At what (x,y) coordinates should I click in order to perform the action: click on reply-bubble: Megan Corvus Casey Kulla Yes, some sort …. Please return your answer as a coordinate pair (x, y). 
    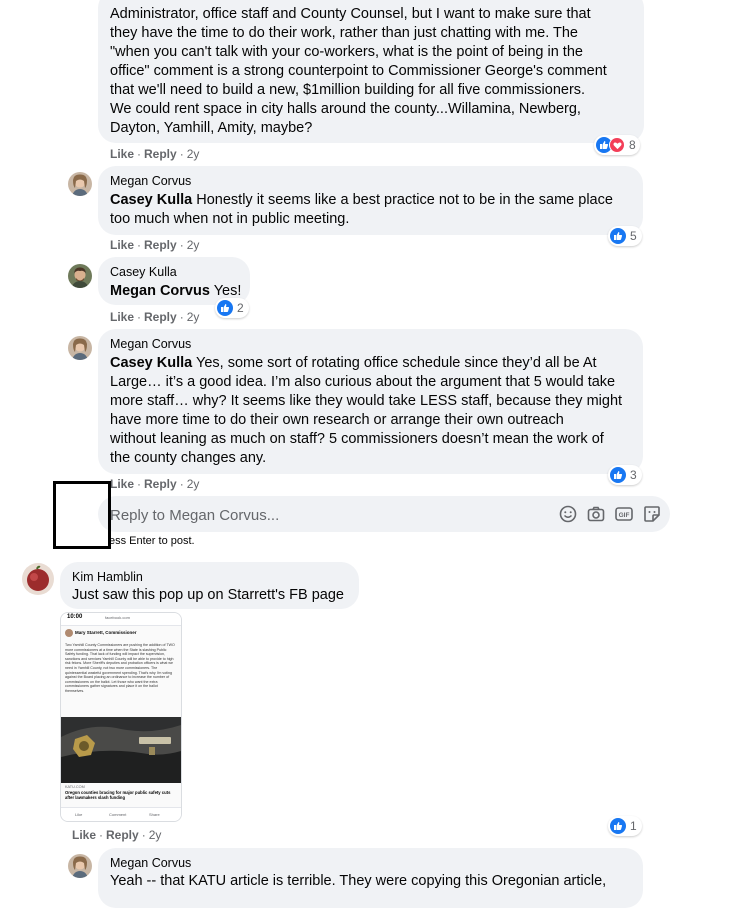
    Looking at the image, I should click on (370, 401).